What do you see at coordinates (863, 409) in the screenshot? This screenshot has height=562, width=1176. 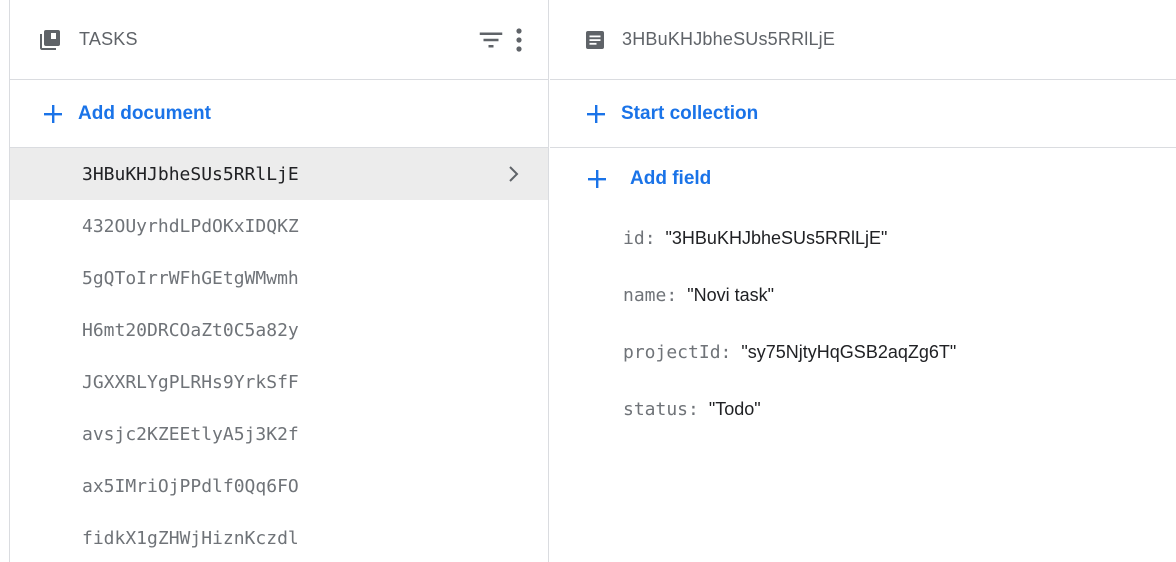 I see `field-row: status: "Todo"` at bounding box center [863, 409].